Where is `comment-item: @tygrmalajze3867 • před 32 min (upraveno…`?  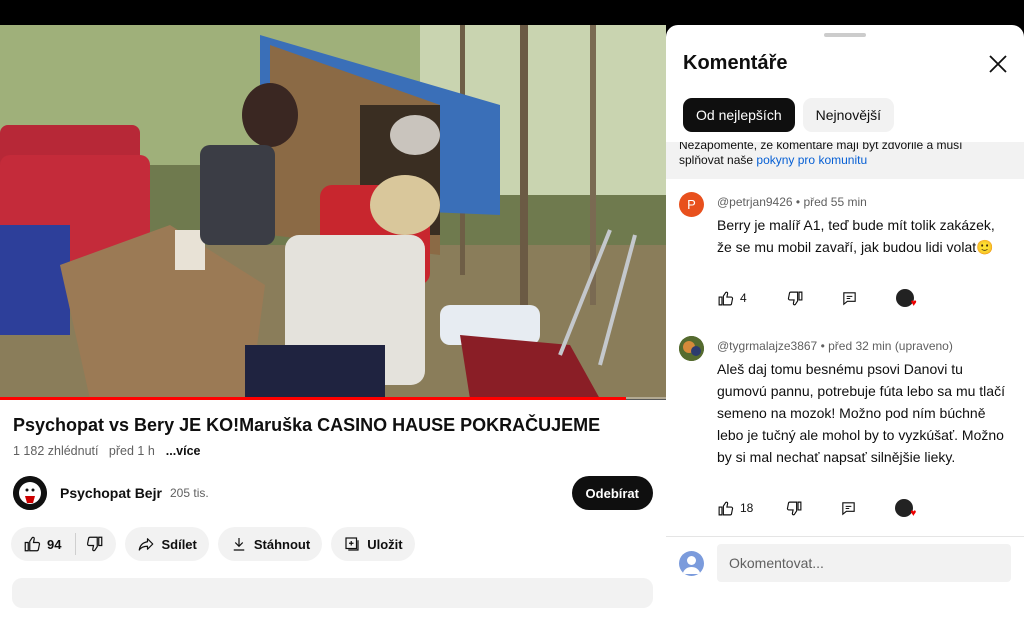 comment-item: @tygrmalajze3867 • před 32 min (upraveno… is located at coordinates (845, 431).